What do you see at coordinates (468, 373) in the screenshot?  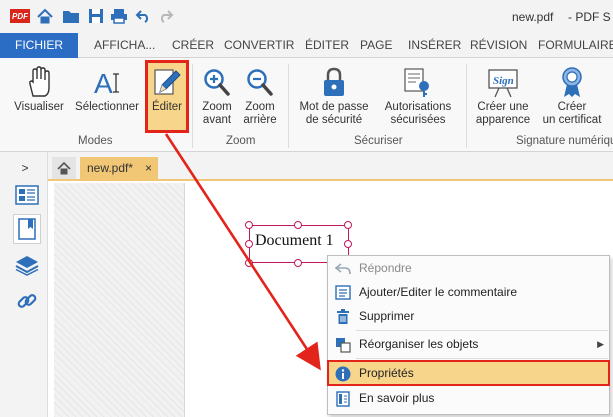 I see `menu-item-proprietes: Propriétés` at bounding box center [468, 373].